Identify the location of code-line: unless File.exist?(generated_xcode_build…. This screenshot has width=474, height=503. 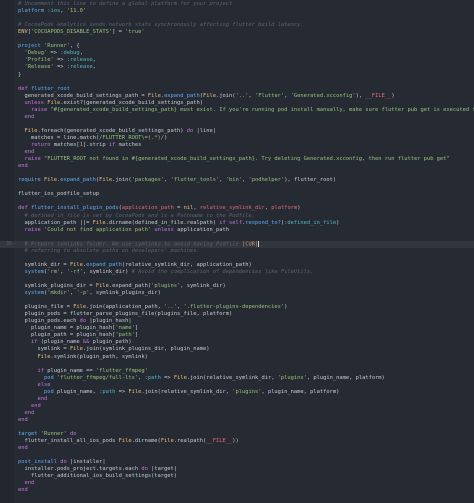
(237, 103).